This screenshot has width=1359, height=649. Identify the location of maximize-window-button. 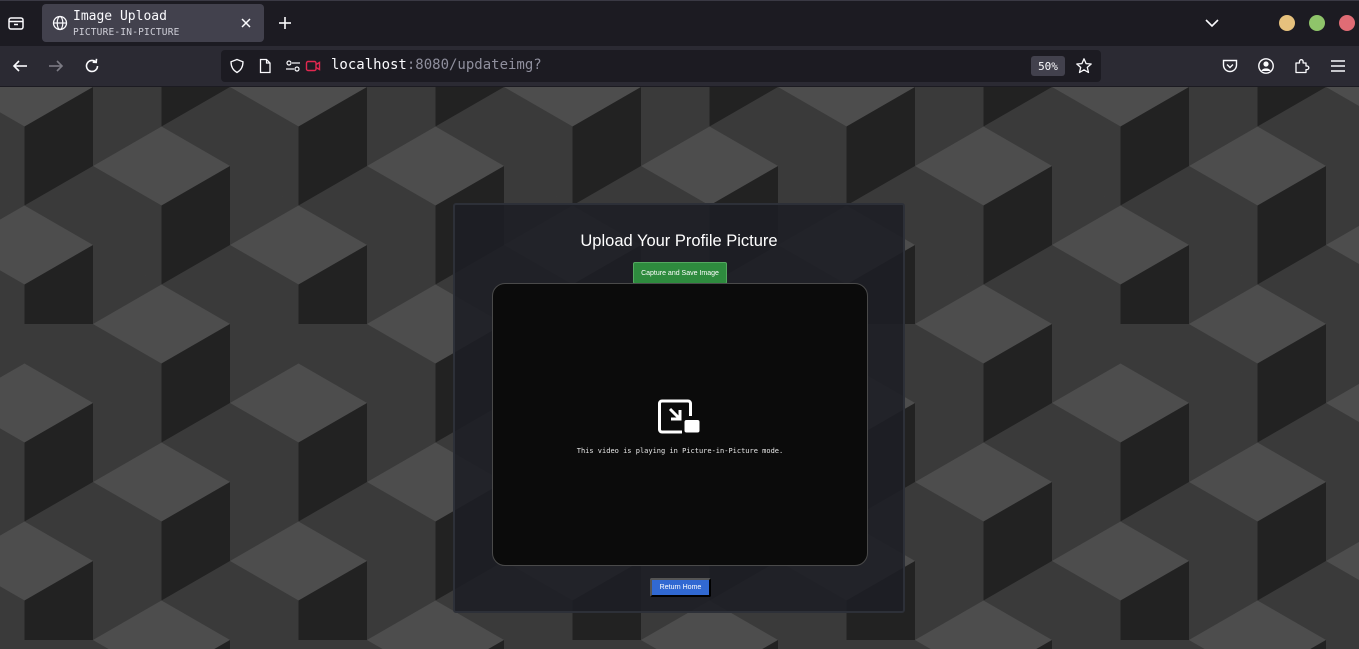
(1317, 23).